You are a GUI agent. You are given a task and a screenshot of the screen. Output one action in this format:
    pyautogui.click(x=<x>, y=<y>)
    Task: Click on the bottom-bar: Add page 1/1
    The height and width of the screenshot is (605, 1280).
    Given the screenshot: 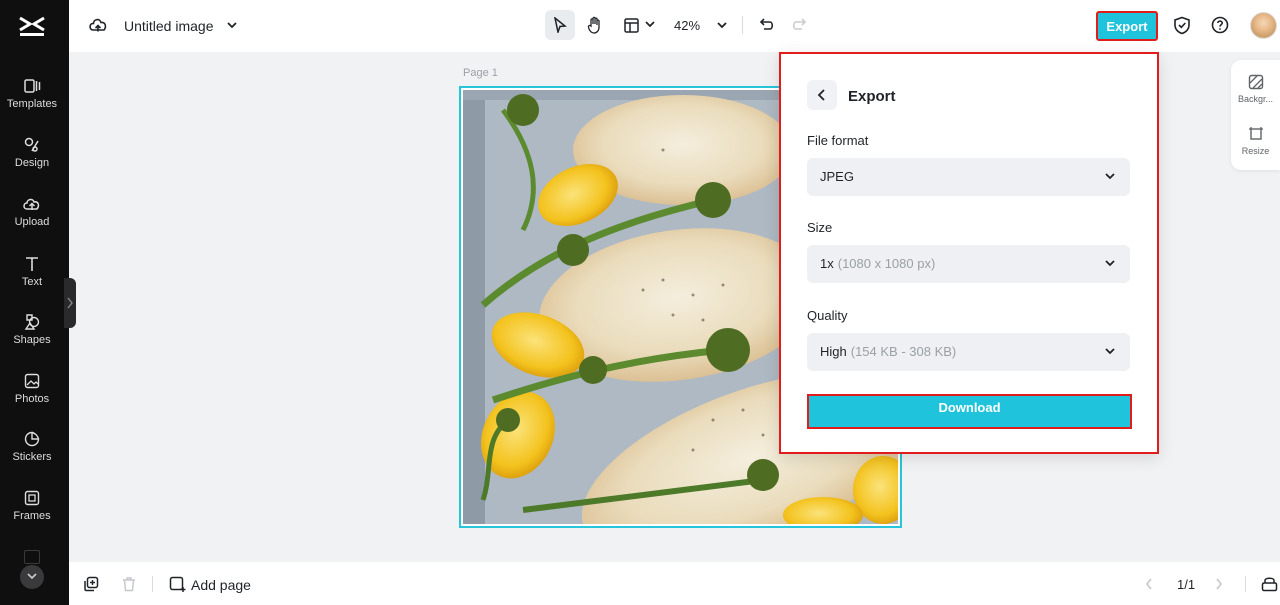 What is the action you would take?
    pyautogui.click(x=674, y=583)
    